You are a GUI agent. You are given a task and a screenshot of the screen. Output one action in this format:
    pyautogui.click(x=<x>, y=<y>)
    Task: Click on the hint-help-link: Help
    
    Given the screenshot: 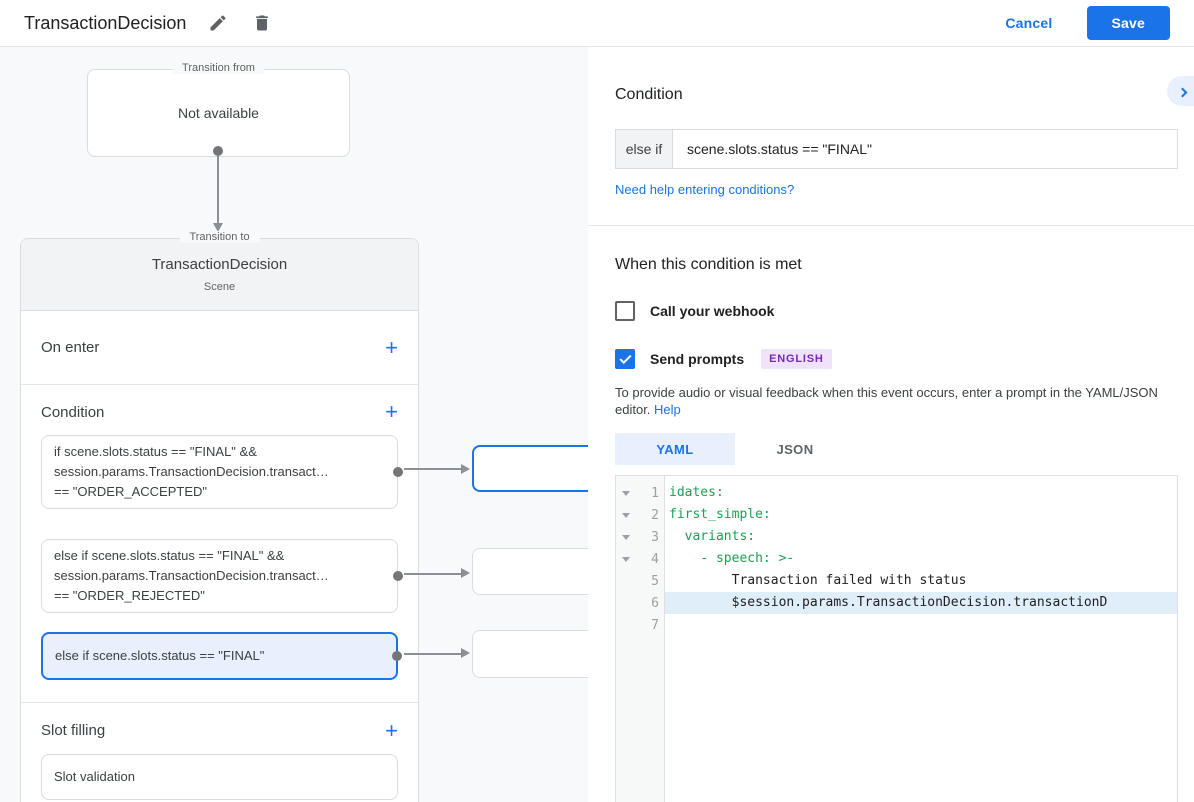 What is the action you would take?
    pyautogui.click(x=667, y=409)
    